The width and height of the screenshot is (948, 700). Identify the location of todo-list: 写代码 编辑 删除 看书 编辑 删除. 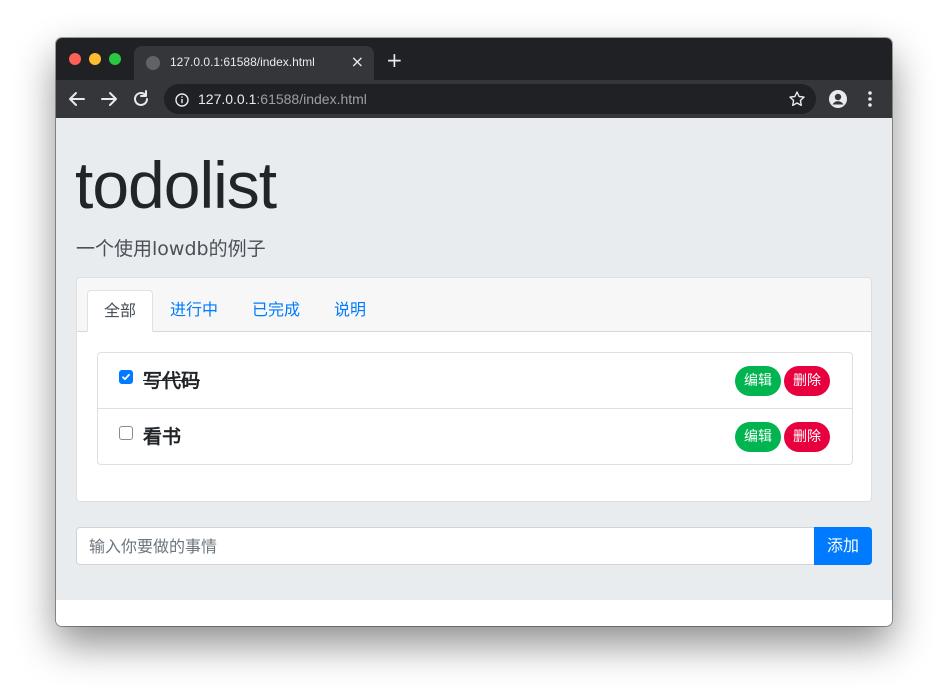
(475, 408).